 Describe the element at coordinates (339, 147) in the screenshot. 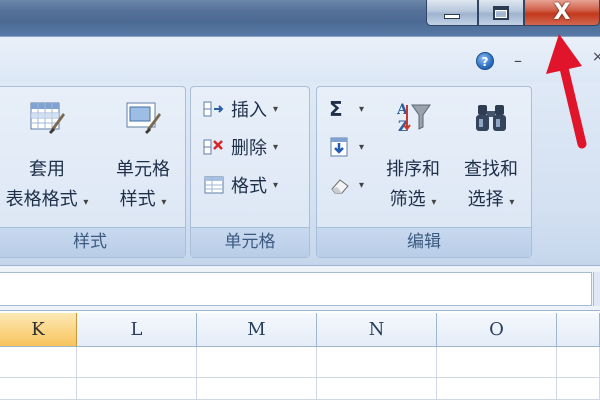

I see `fill-down-icon` at that location.